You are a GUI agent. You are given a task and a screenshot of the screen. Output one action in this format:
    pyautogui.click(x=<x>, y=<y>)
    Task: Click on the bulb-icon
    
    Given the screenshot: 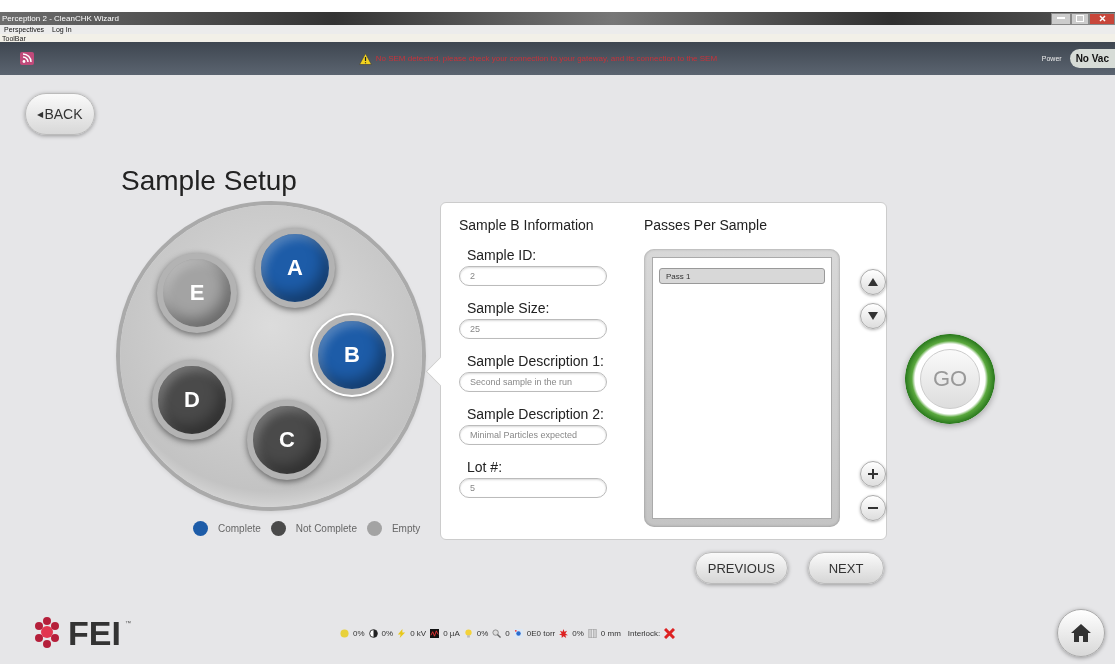 What is the action you would take?
    pyautogui.click(x=468, y=633)
    